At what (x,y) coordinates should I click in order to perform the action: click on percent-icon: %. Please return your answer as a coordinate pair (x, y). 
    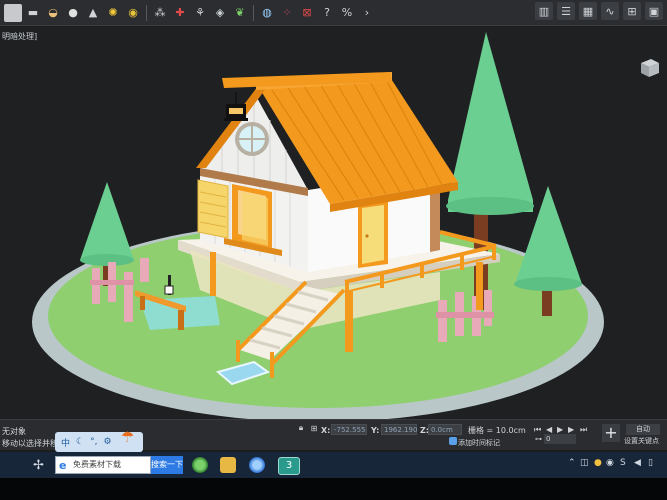
    Looking at the image, I should click on (347, 13).